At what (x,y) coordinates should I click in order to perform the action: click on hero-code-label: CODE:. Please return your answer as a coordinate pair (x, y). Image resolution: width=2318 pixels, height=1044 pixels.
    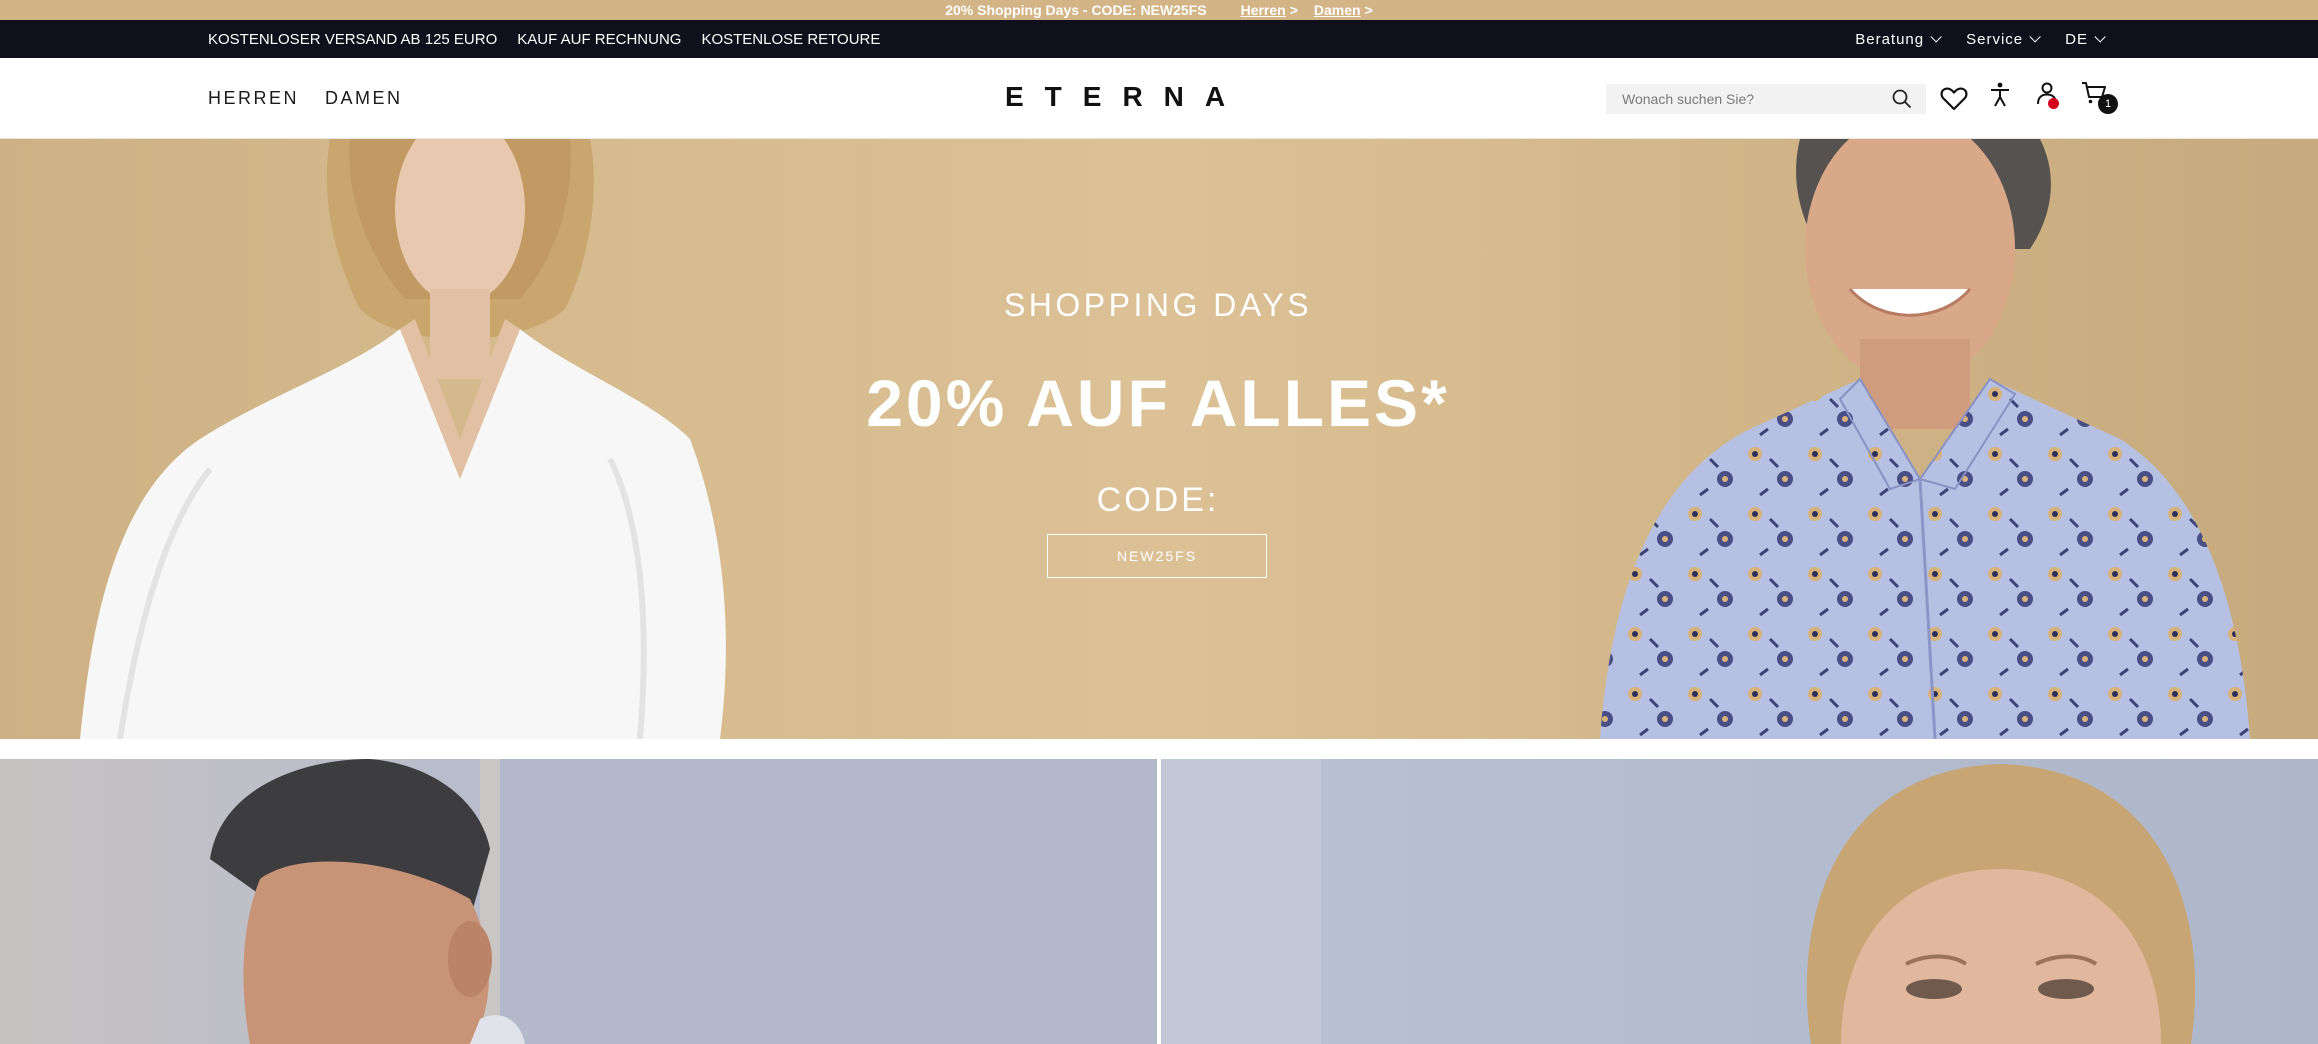
    Looking at the image, I should click on (1158, 500).